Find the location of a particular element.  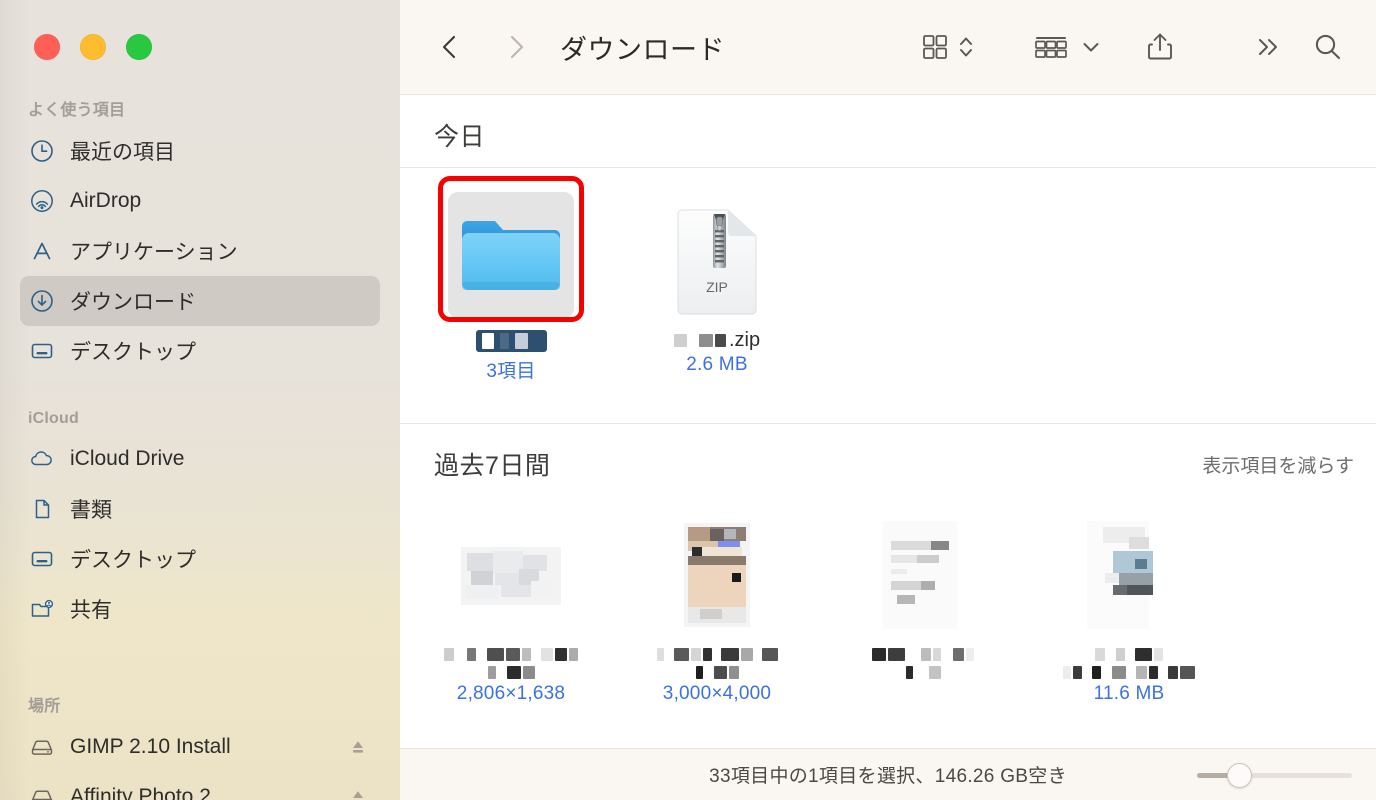

clock-icon is located at coordinates (42, 151).